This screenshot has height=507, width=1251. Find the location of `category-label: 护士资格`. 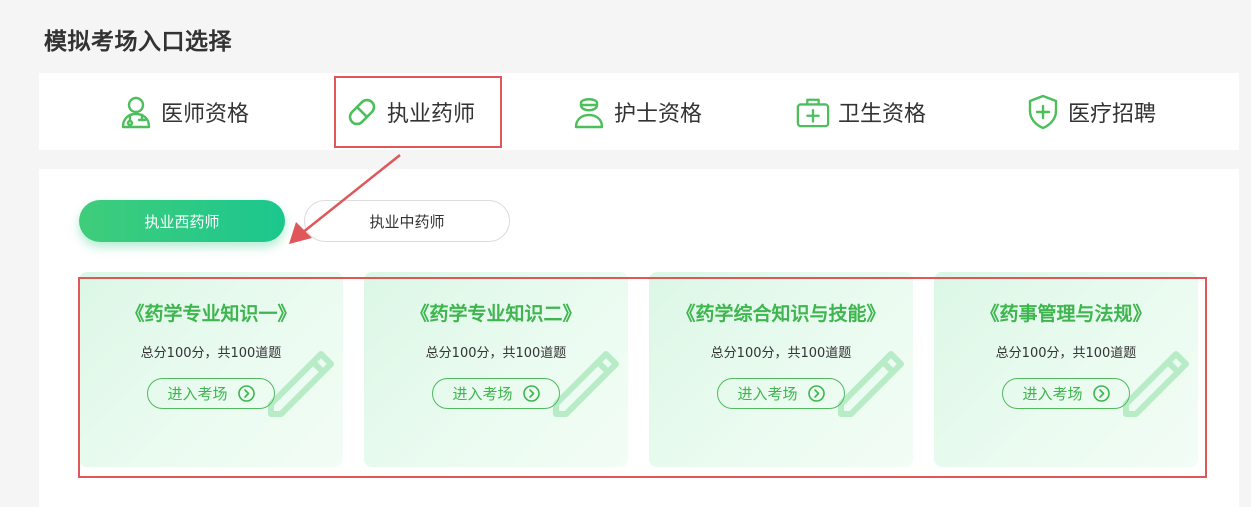

category-label: 护士资格 is located at coordinates (658, 114).